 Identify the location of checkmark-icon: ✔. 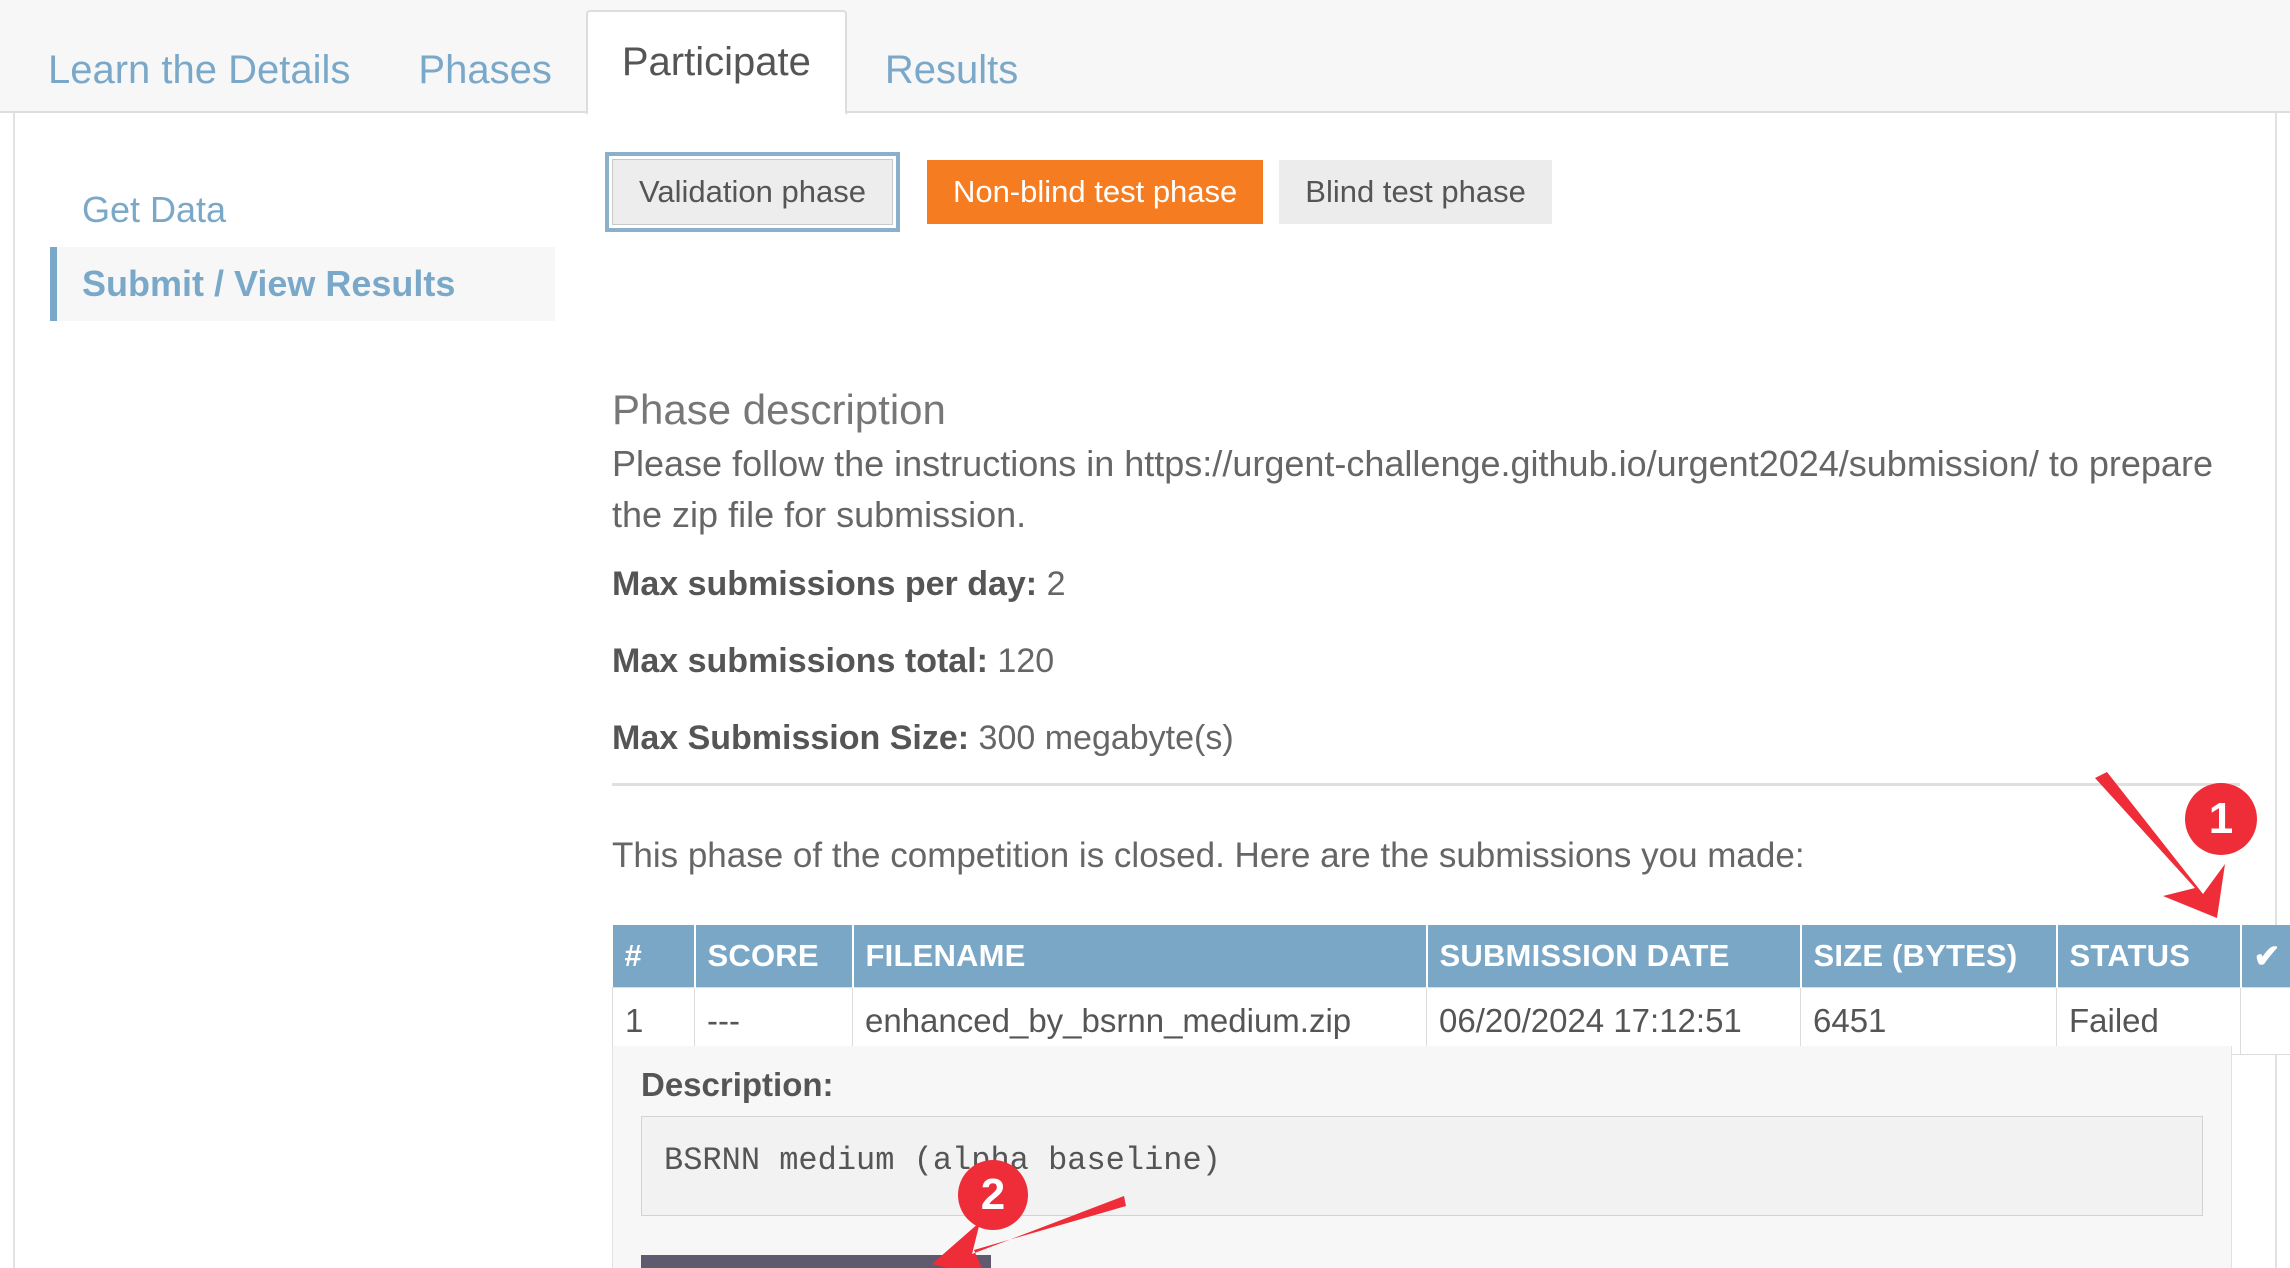
(2267, 956).